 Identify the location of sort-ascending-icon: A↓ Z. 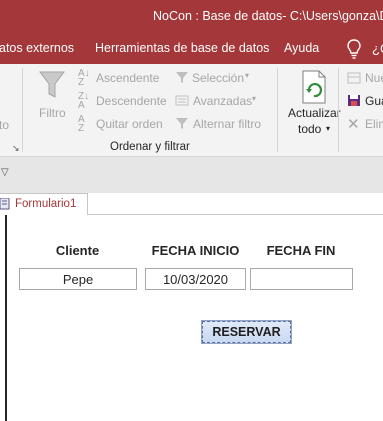
(84, 78).